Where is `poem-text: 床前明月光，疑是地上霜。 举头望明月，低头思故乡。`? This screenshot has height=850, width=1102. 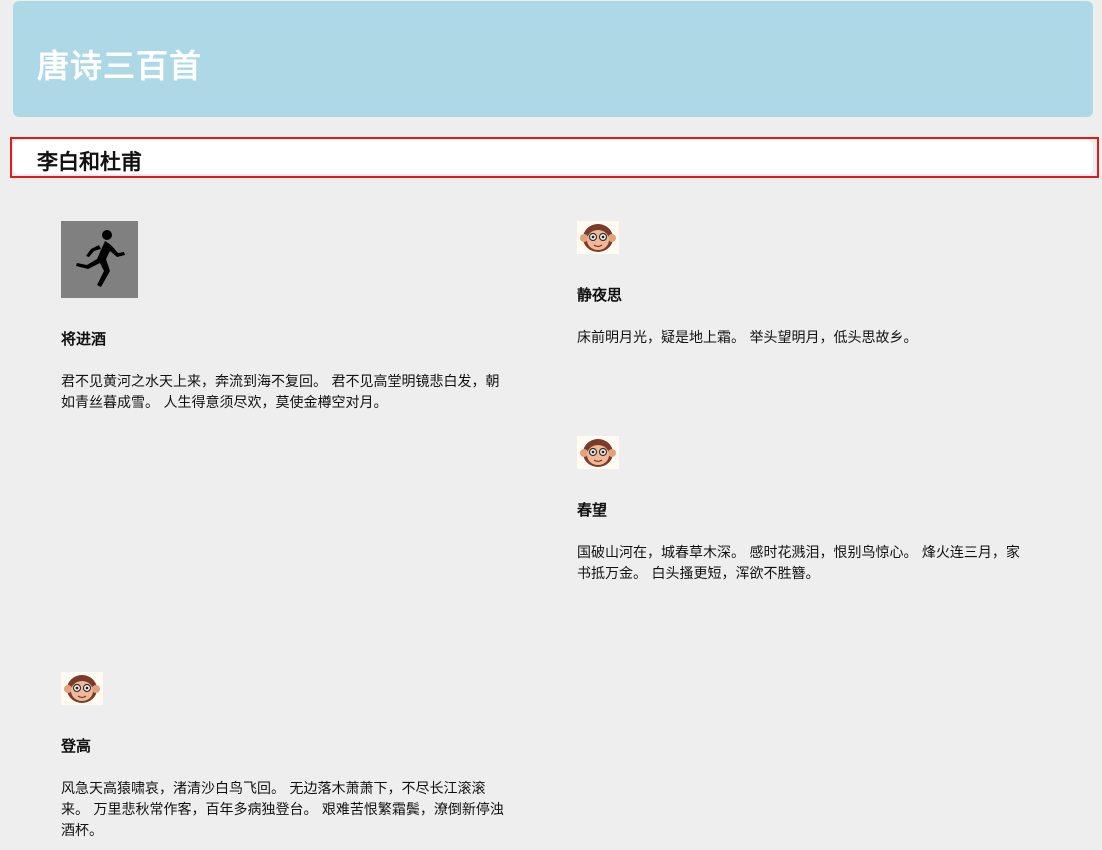
poem-text: 床前明月光，疑是地上霜。 举头望明月，低头思故乡。 is located at coordinates (747, 338).